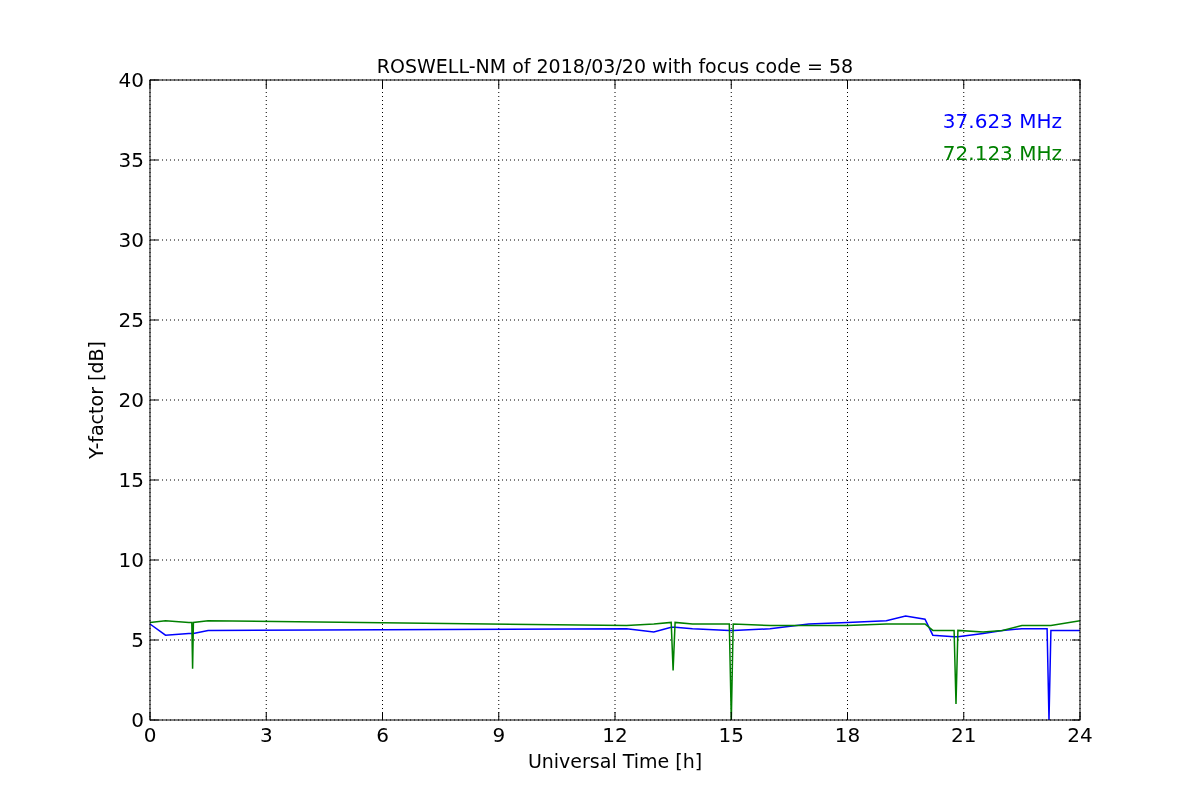 The height and width of the screenshot is (800, 1200). What do you see at coordinates (131, 160) in the screenshot?
I see `y-tick-label: 35` at bounding box center [131, 160].